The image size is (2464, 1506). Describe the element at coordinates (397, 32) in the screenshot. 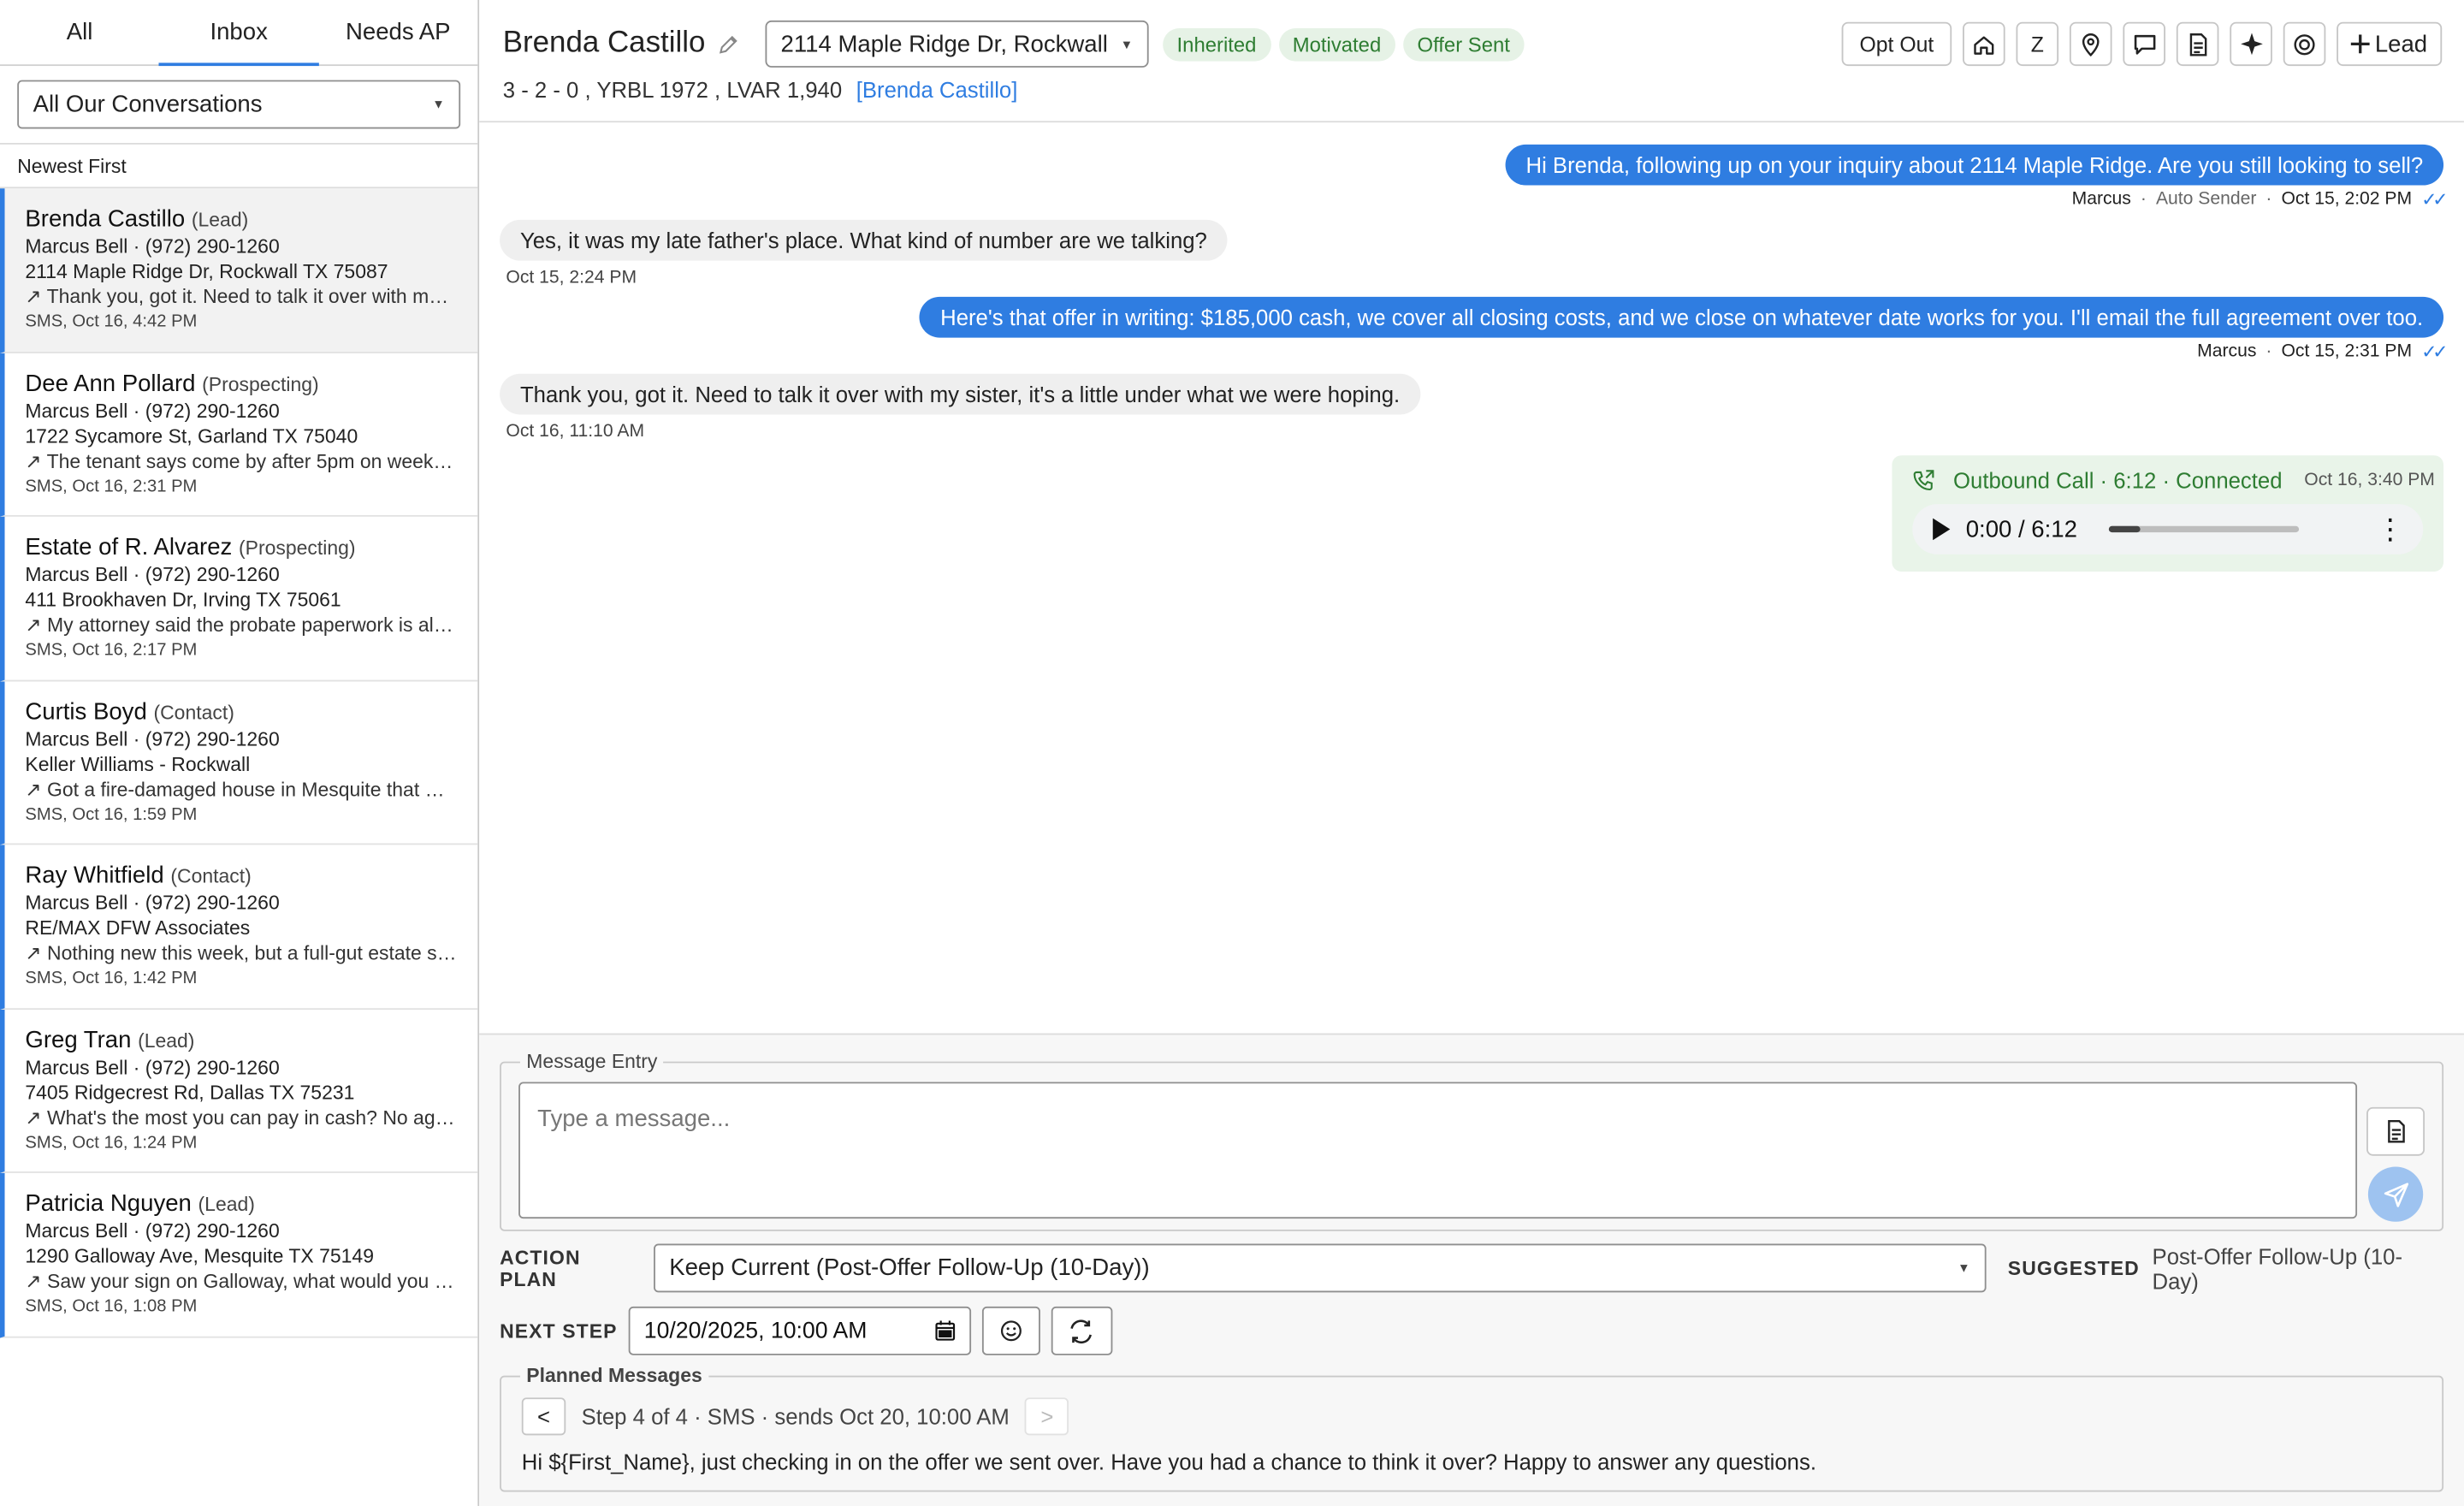

I see `tab-needs-ap: Needs AP` at that location.